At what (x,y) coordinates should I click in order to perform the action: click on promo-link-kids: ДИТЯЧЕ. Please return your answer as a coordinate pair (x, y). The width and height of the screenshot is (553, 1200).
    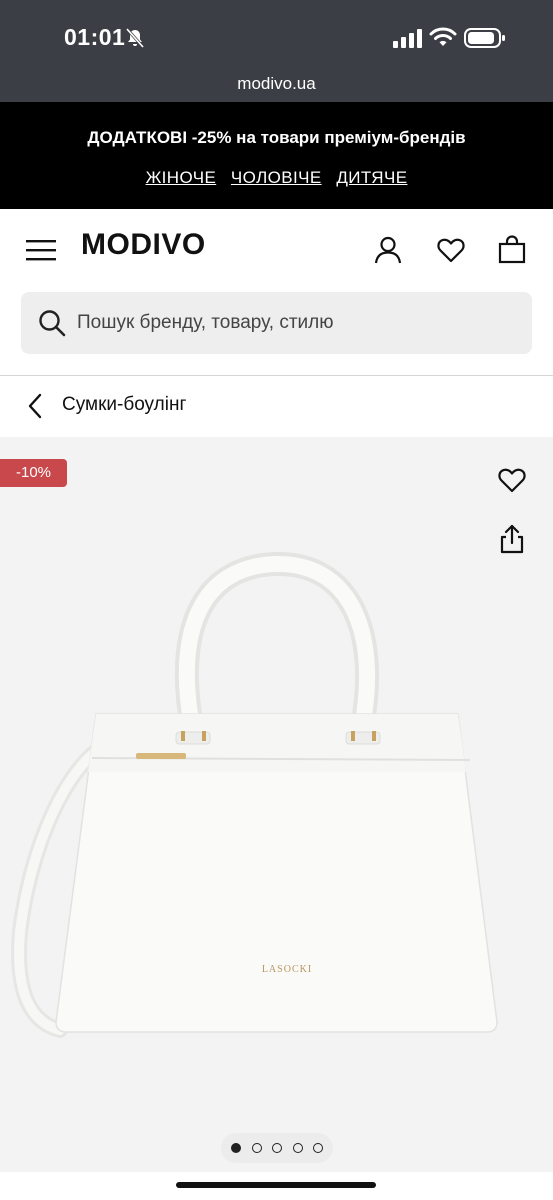
    Looking at the image, I should click on (371, 177).